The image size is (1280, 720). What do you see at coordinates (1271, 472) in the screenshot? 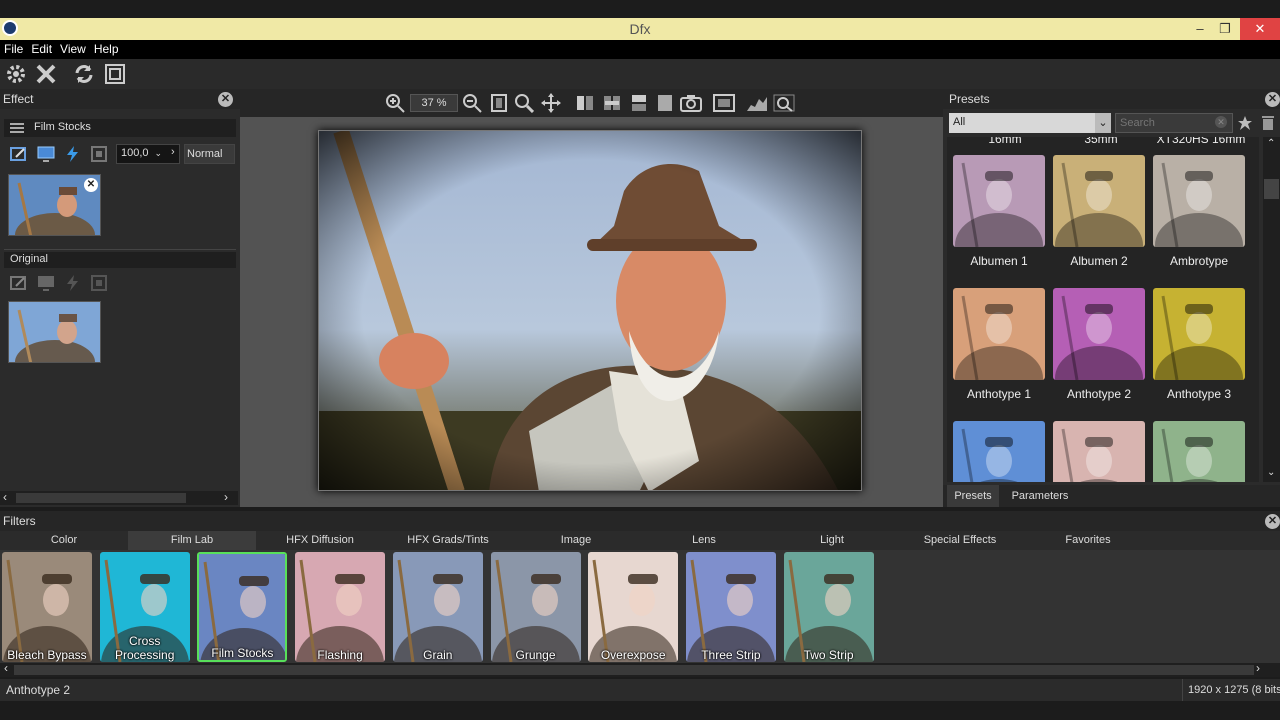
I see `scroll-down-icon: ⌄` at bounding box center [1271, 472].